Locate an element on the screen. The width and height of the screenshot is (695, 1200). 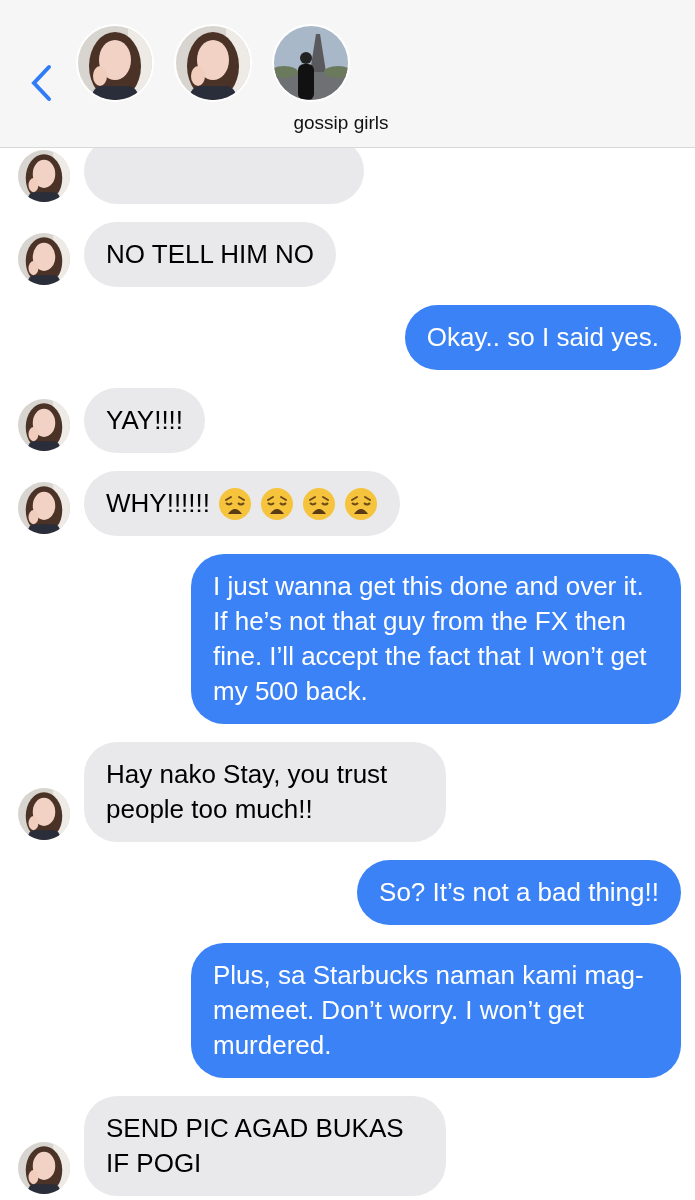
message-text: Hay nako Stay, you trust people too much!! is located at coordinates (247, 792).